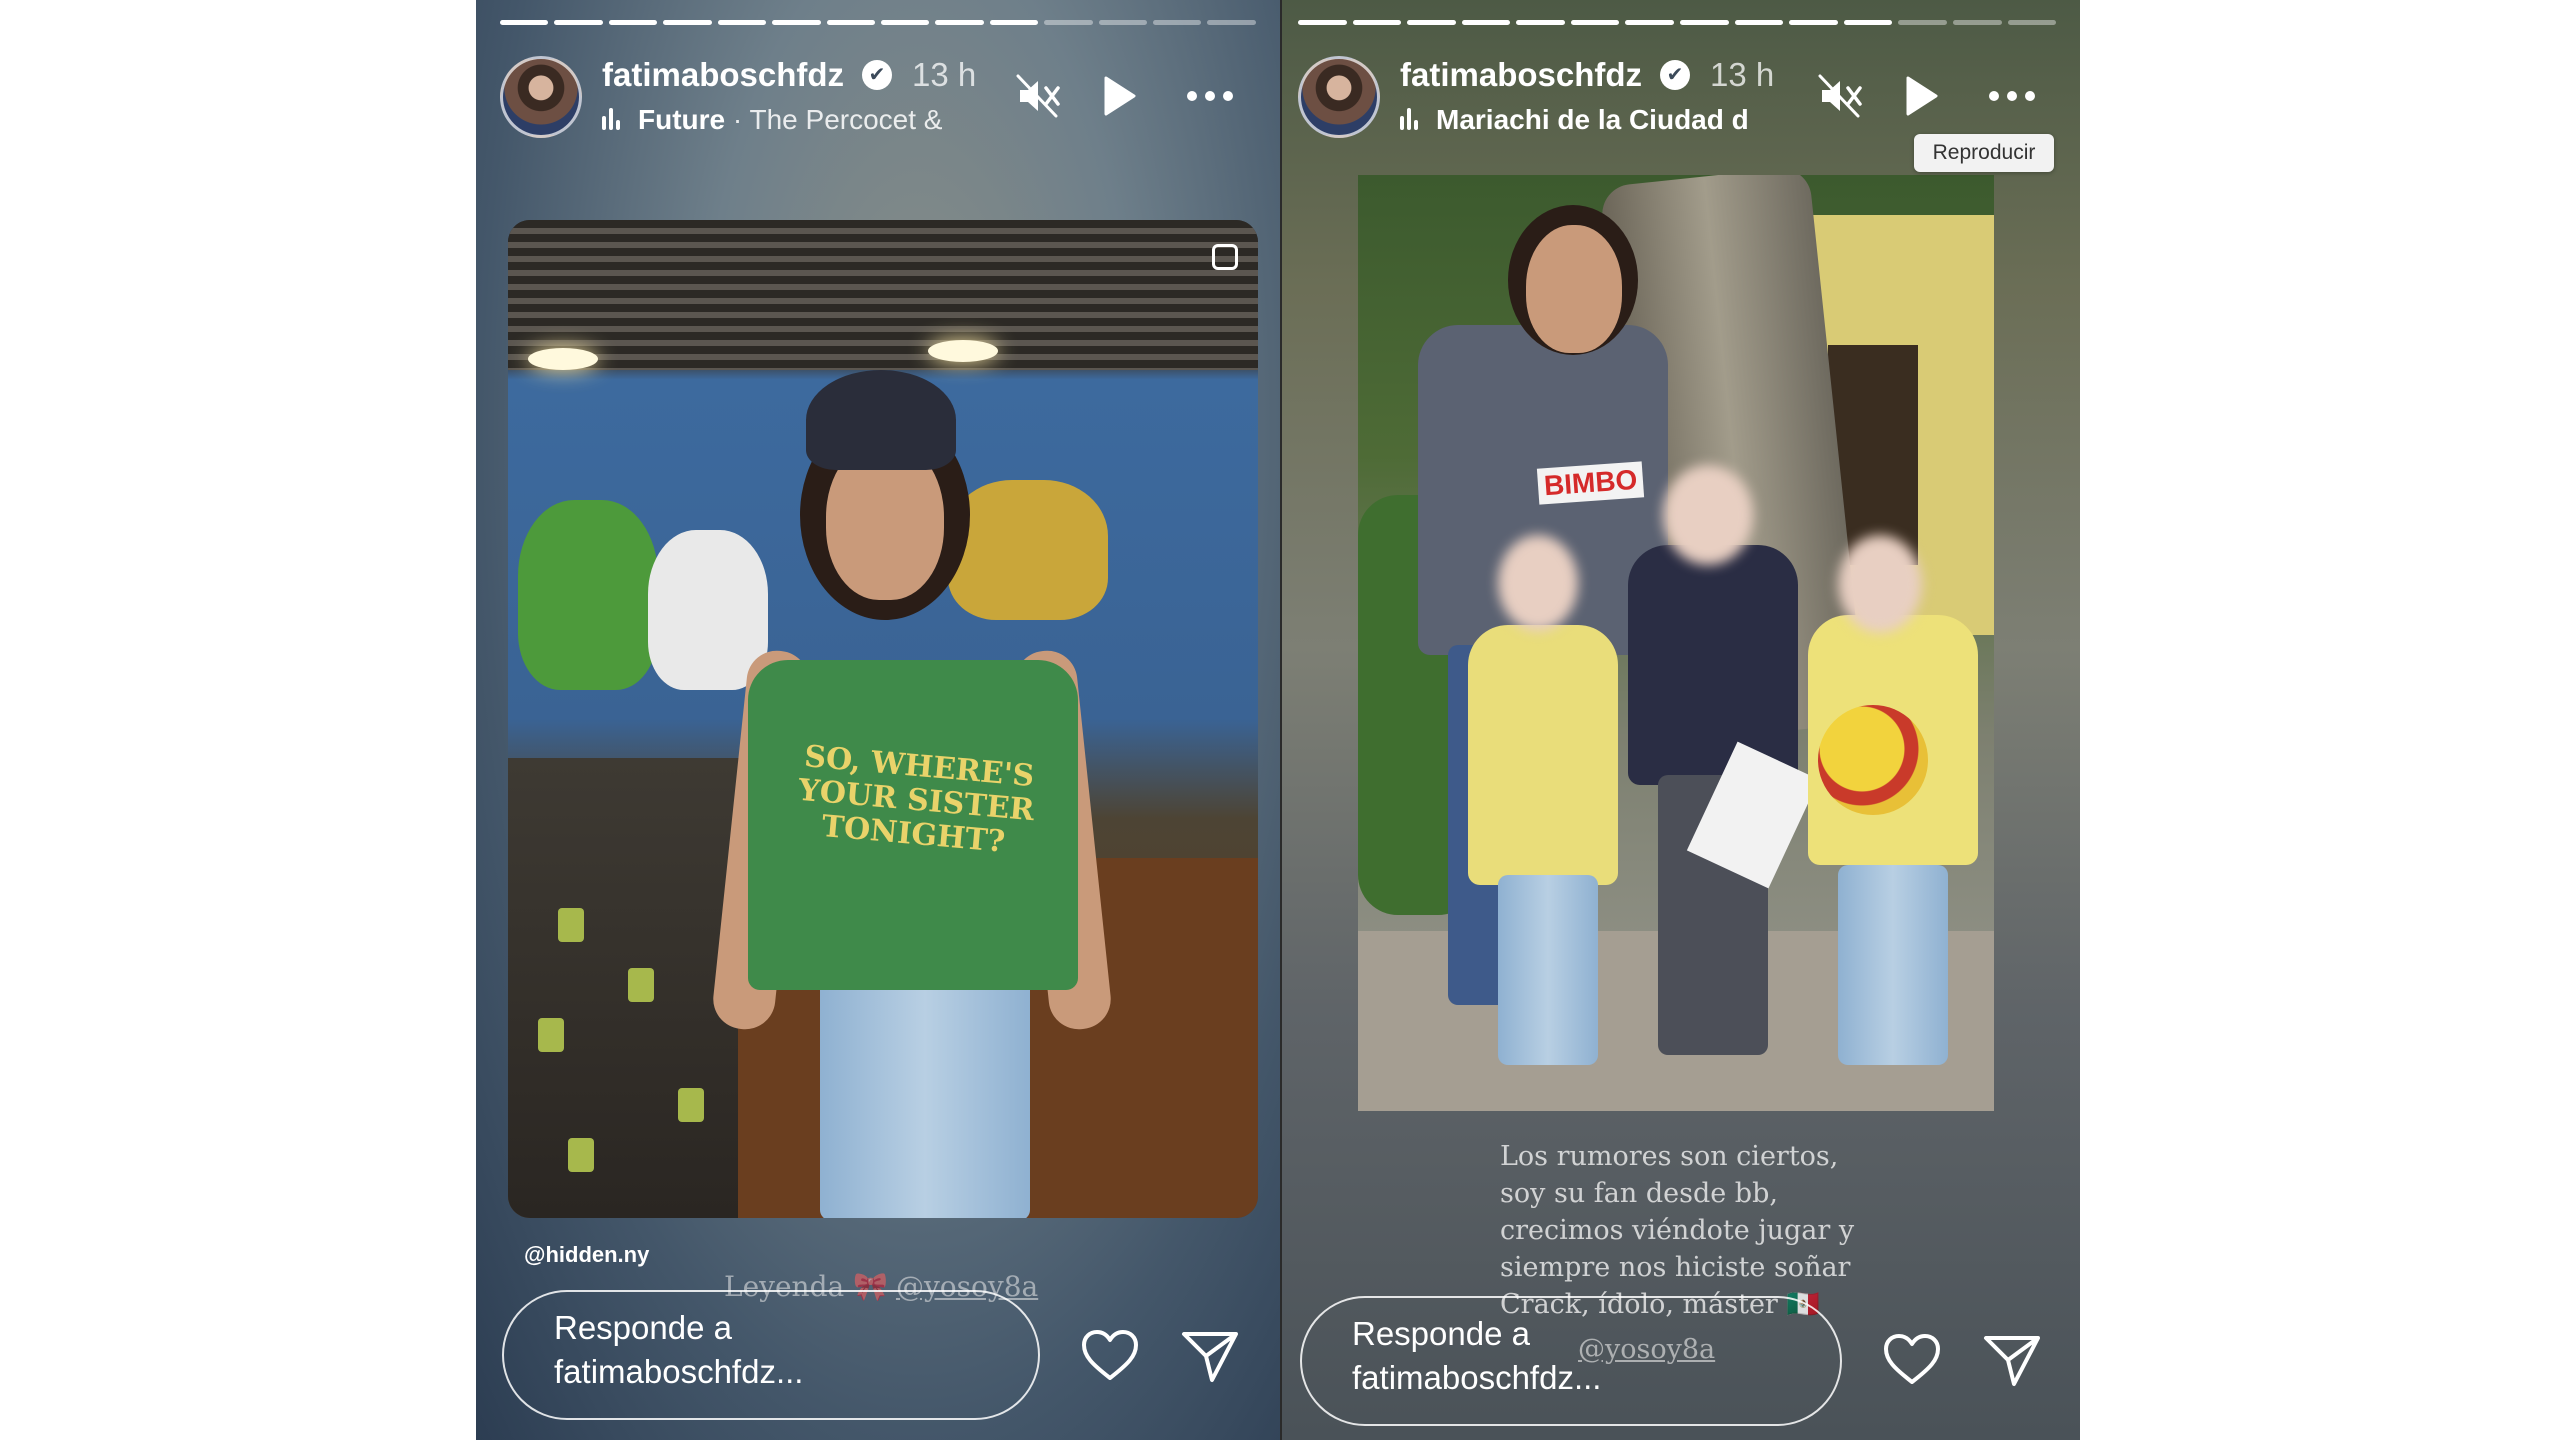 The image size is (2560, 1440). Describe the element at coordinates (925, 1089) in the screenshot. I see `jeans` at that location.